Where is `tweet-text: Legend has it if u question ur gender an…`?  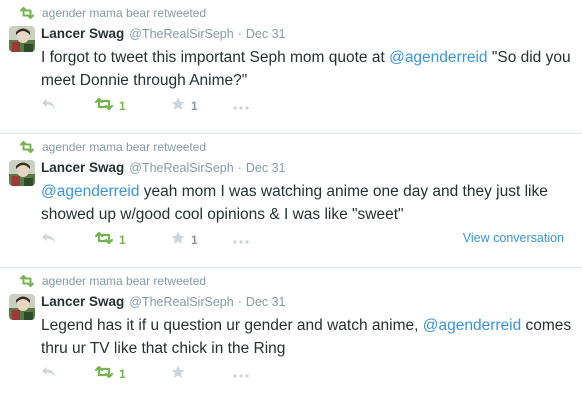
tweet-text: Legend has it if u question ur gender an… is located at coordinates (309, 337).